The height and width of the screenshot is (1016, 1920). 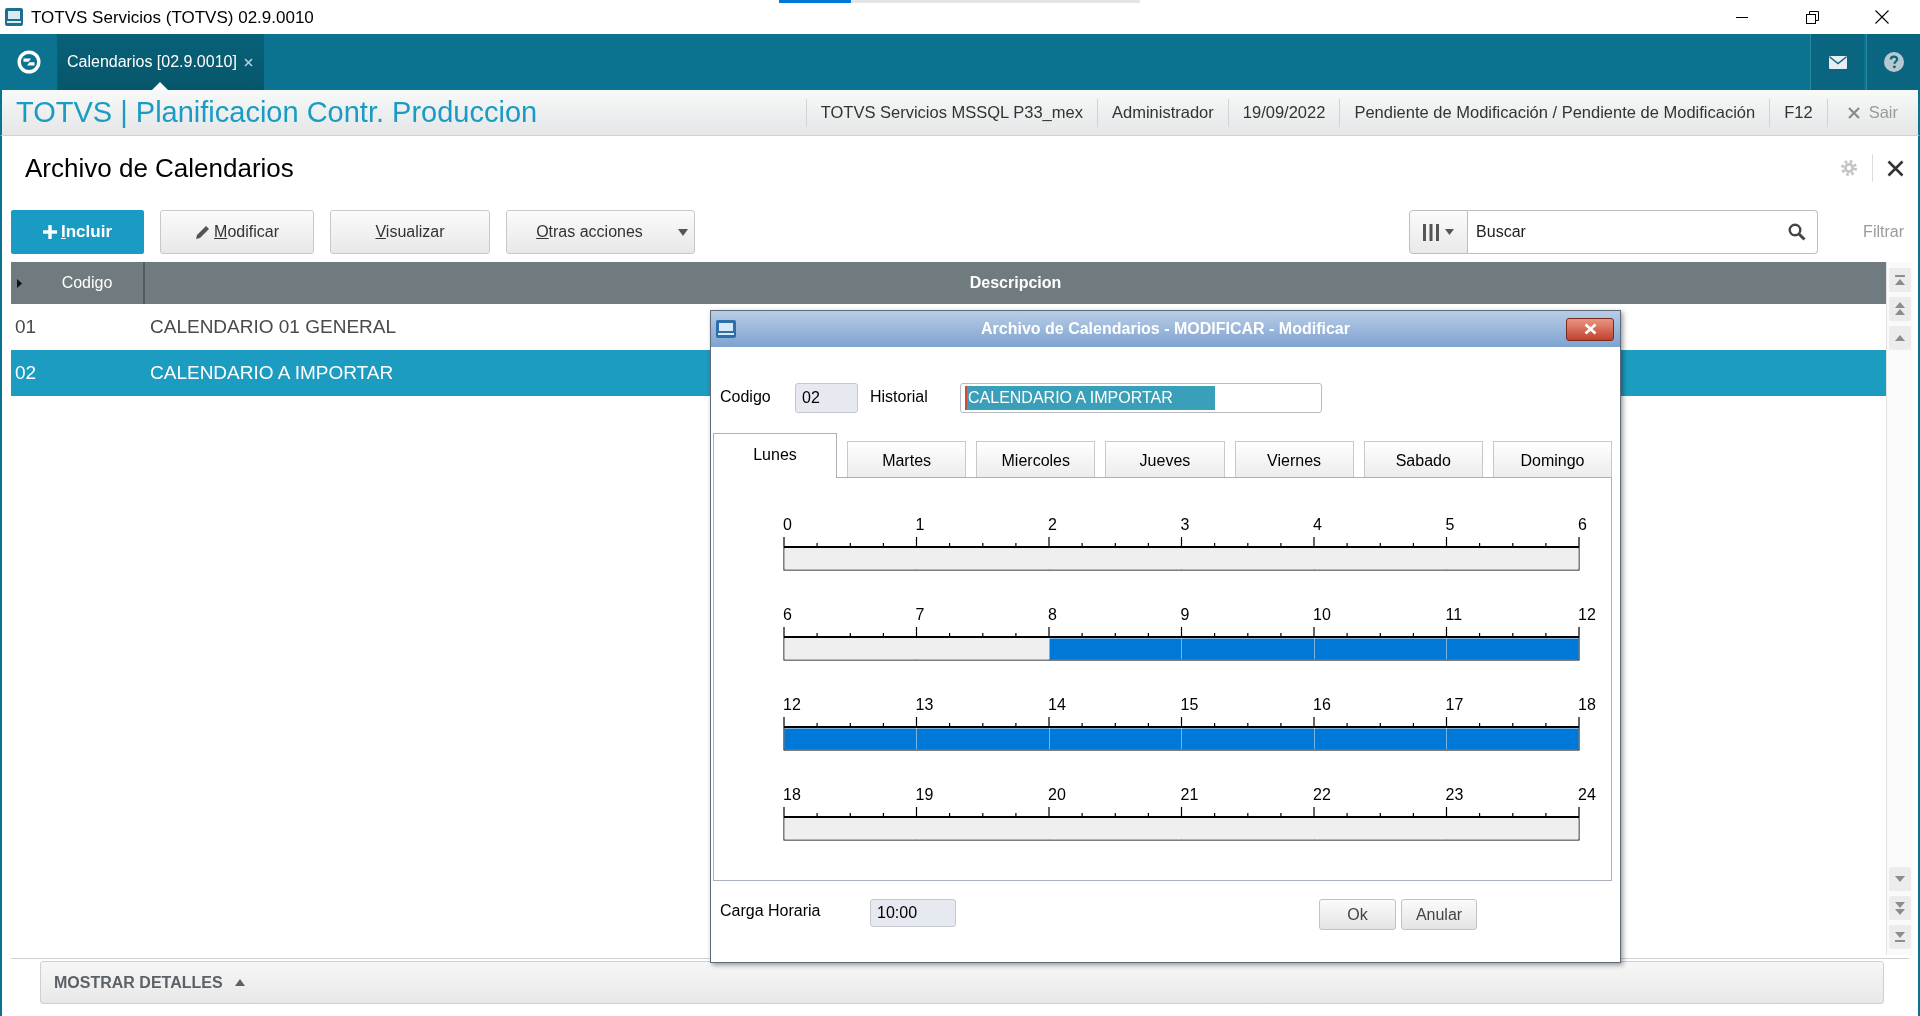 What do you see at coordinates (1015, 283) in the screenshot?
I see `column-header: Descripcion` at bounding box center [1015, 283].